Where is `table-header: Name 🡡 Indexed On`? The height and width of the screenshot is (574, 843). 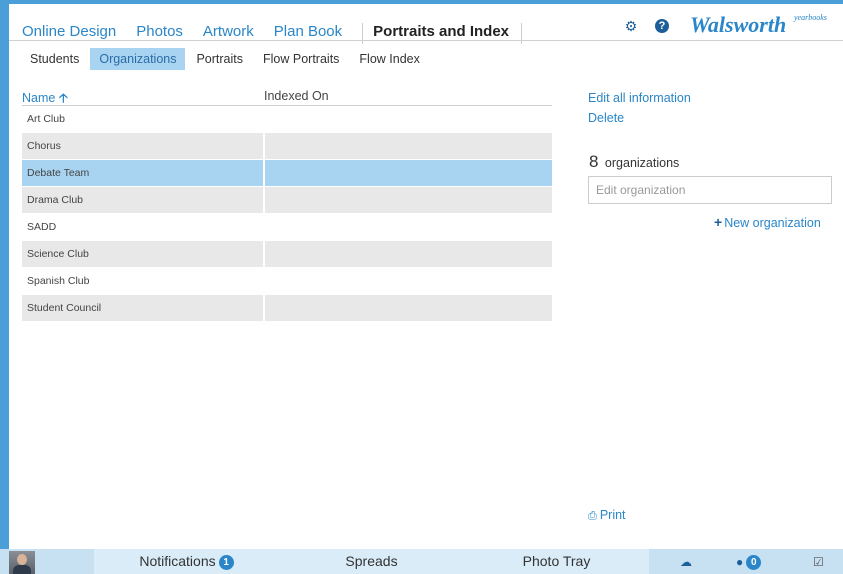 table-header: Name 🡡 Indexed On is located at coordinates (287, 97).